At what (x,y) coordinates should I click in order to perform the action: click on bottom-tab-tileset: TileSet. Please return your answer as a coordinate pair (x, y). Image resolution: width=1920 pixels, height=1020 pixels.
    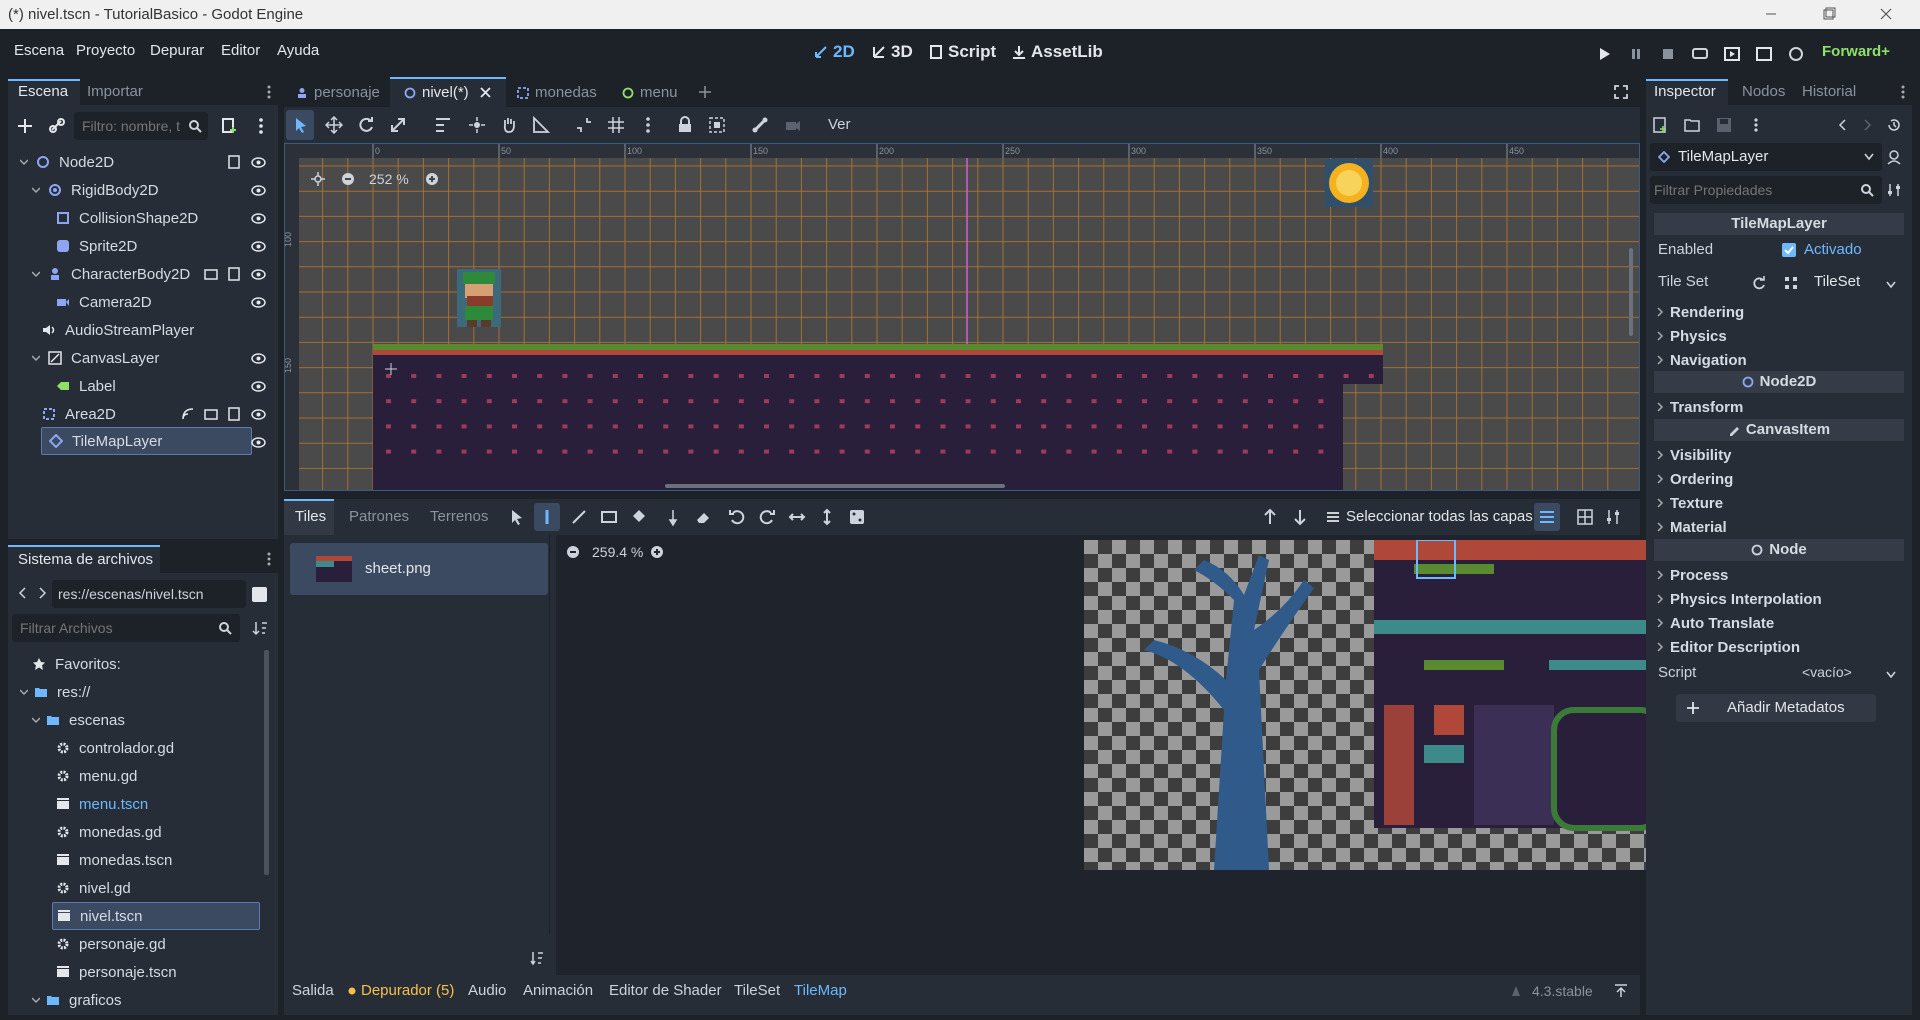
    Looking at the image, I should click on (757, 990).